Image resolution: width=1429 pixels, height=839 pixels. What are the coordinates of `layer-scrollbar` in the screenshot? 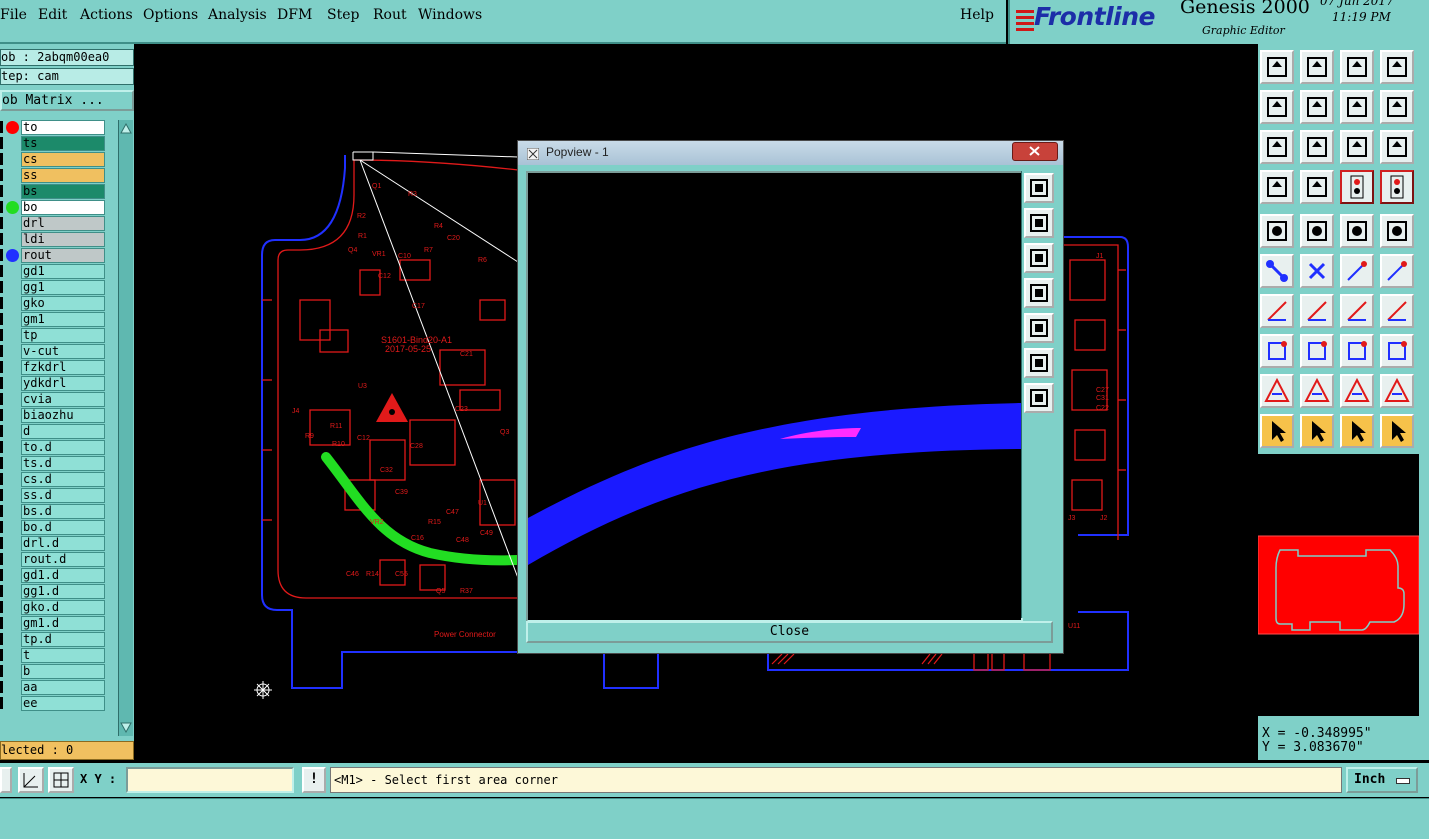 It's located at (125, 428).